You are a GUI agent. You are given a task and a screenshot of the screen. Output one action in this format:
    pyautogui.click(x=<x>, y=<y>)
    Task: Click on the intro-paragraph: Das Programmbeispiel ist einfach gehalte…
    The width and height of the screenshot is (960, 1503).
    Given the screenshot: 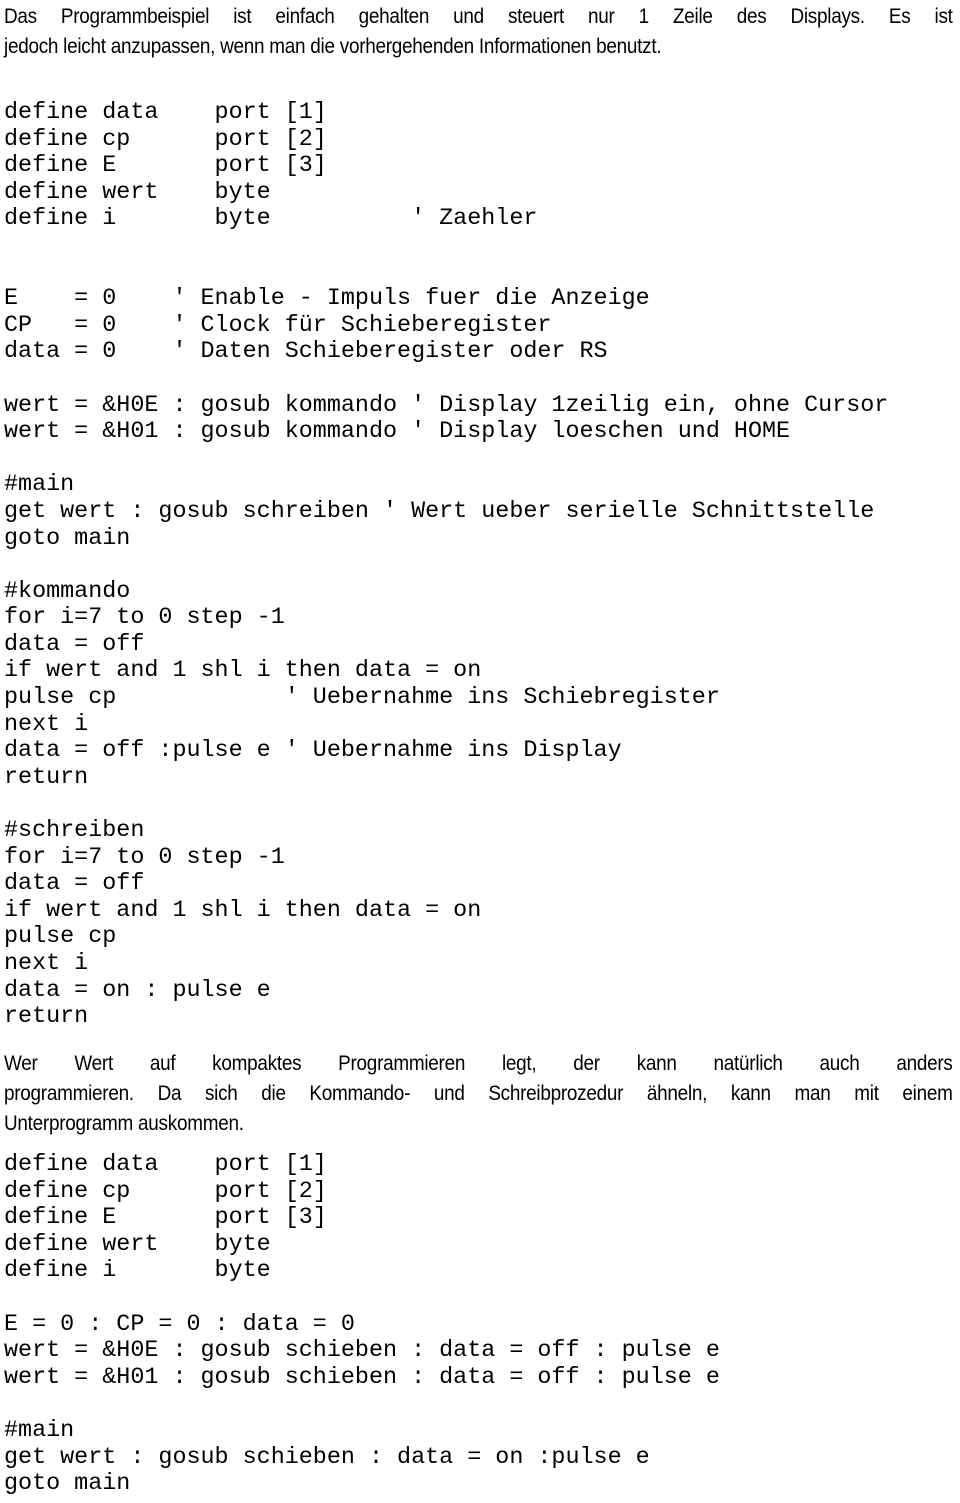 What is the action you would take?
    pyautogui.click(x=478, y=31)
    